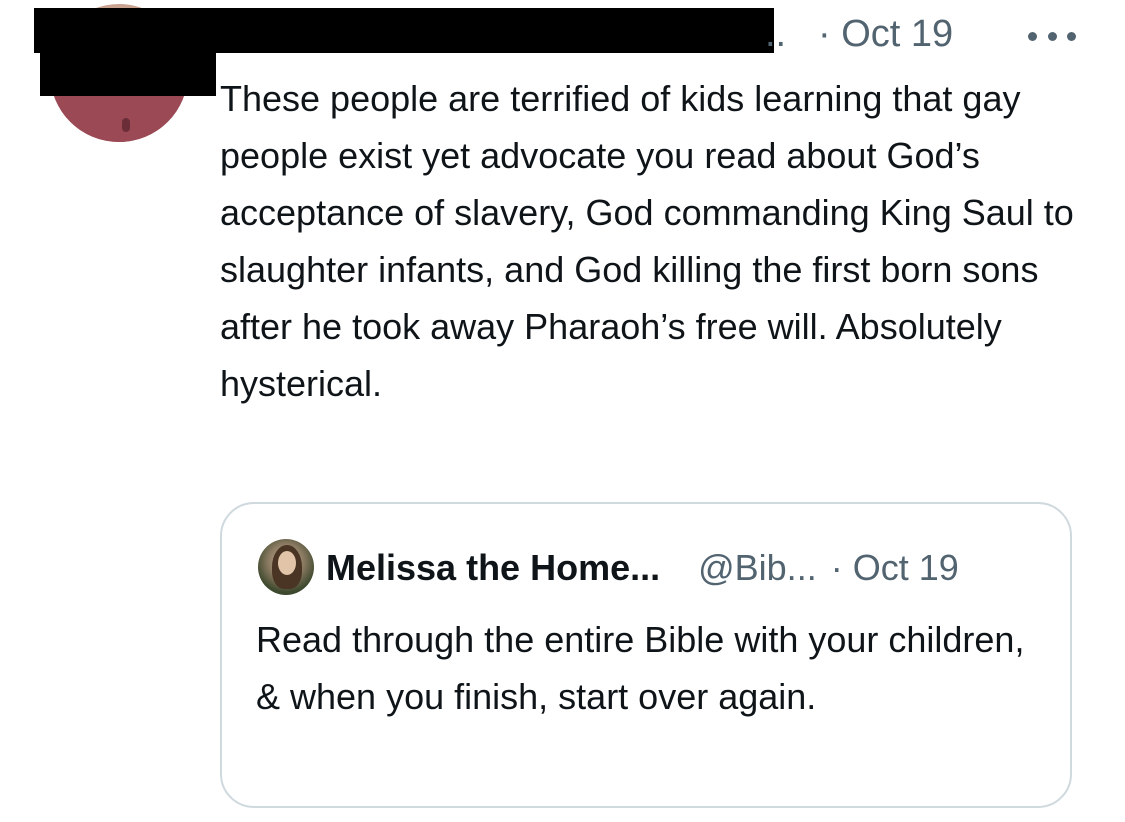 The height and width of the screenshot is (822, 1125). Describe the element at coordinates (287, 563) in the screenshot. I see `avatar-face` at that location.